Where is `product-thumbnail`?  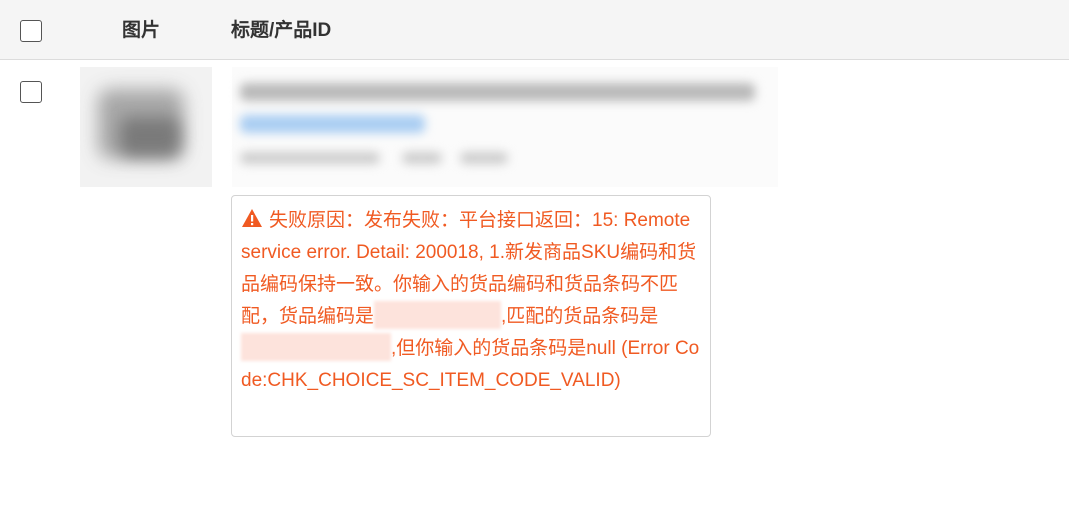 product-thumbnail is located at coordinates (146, 127).